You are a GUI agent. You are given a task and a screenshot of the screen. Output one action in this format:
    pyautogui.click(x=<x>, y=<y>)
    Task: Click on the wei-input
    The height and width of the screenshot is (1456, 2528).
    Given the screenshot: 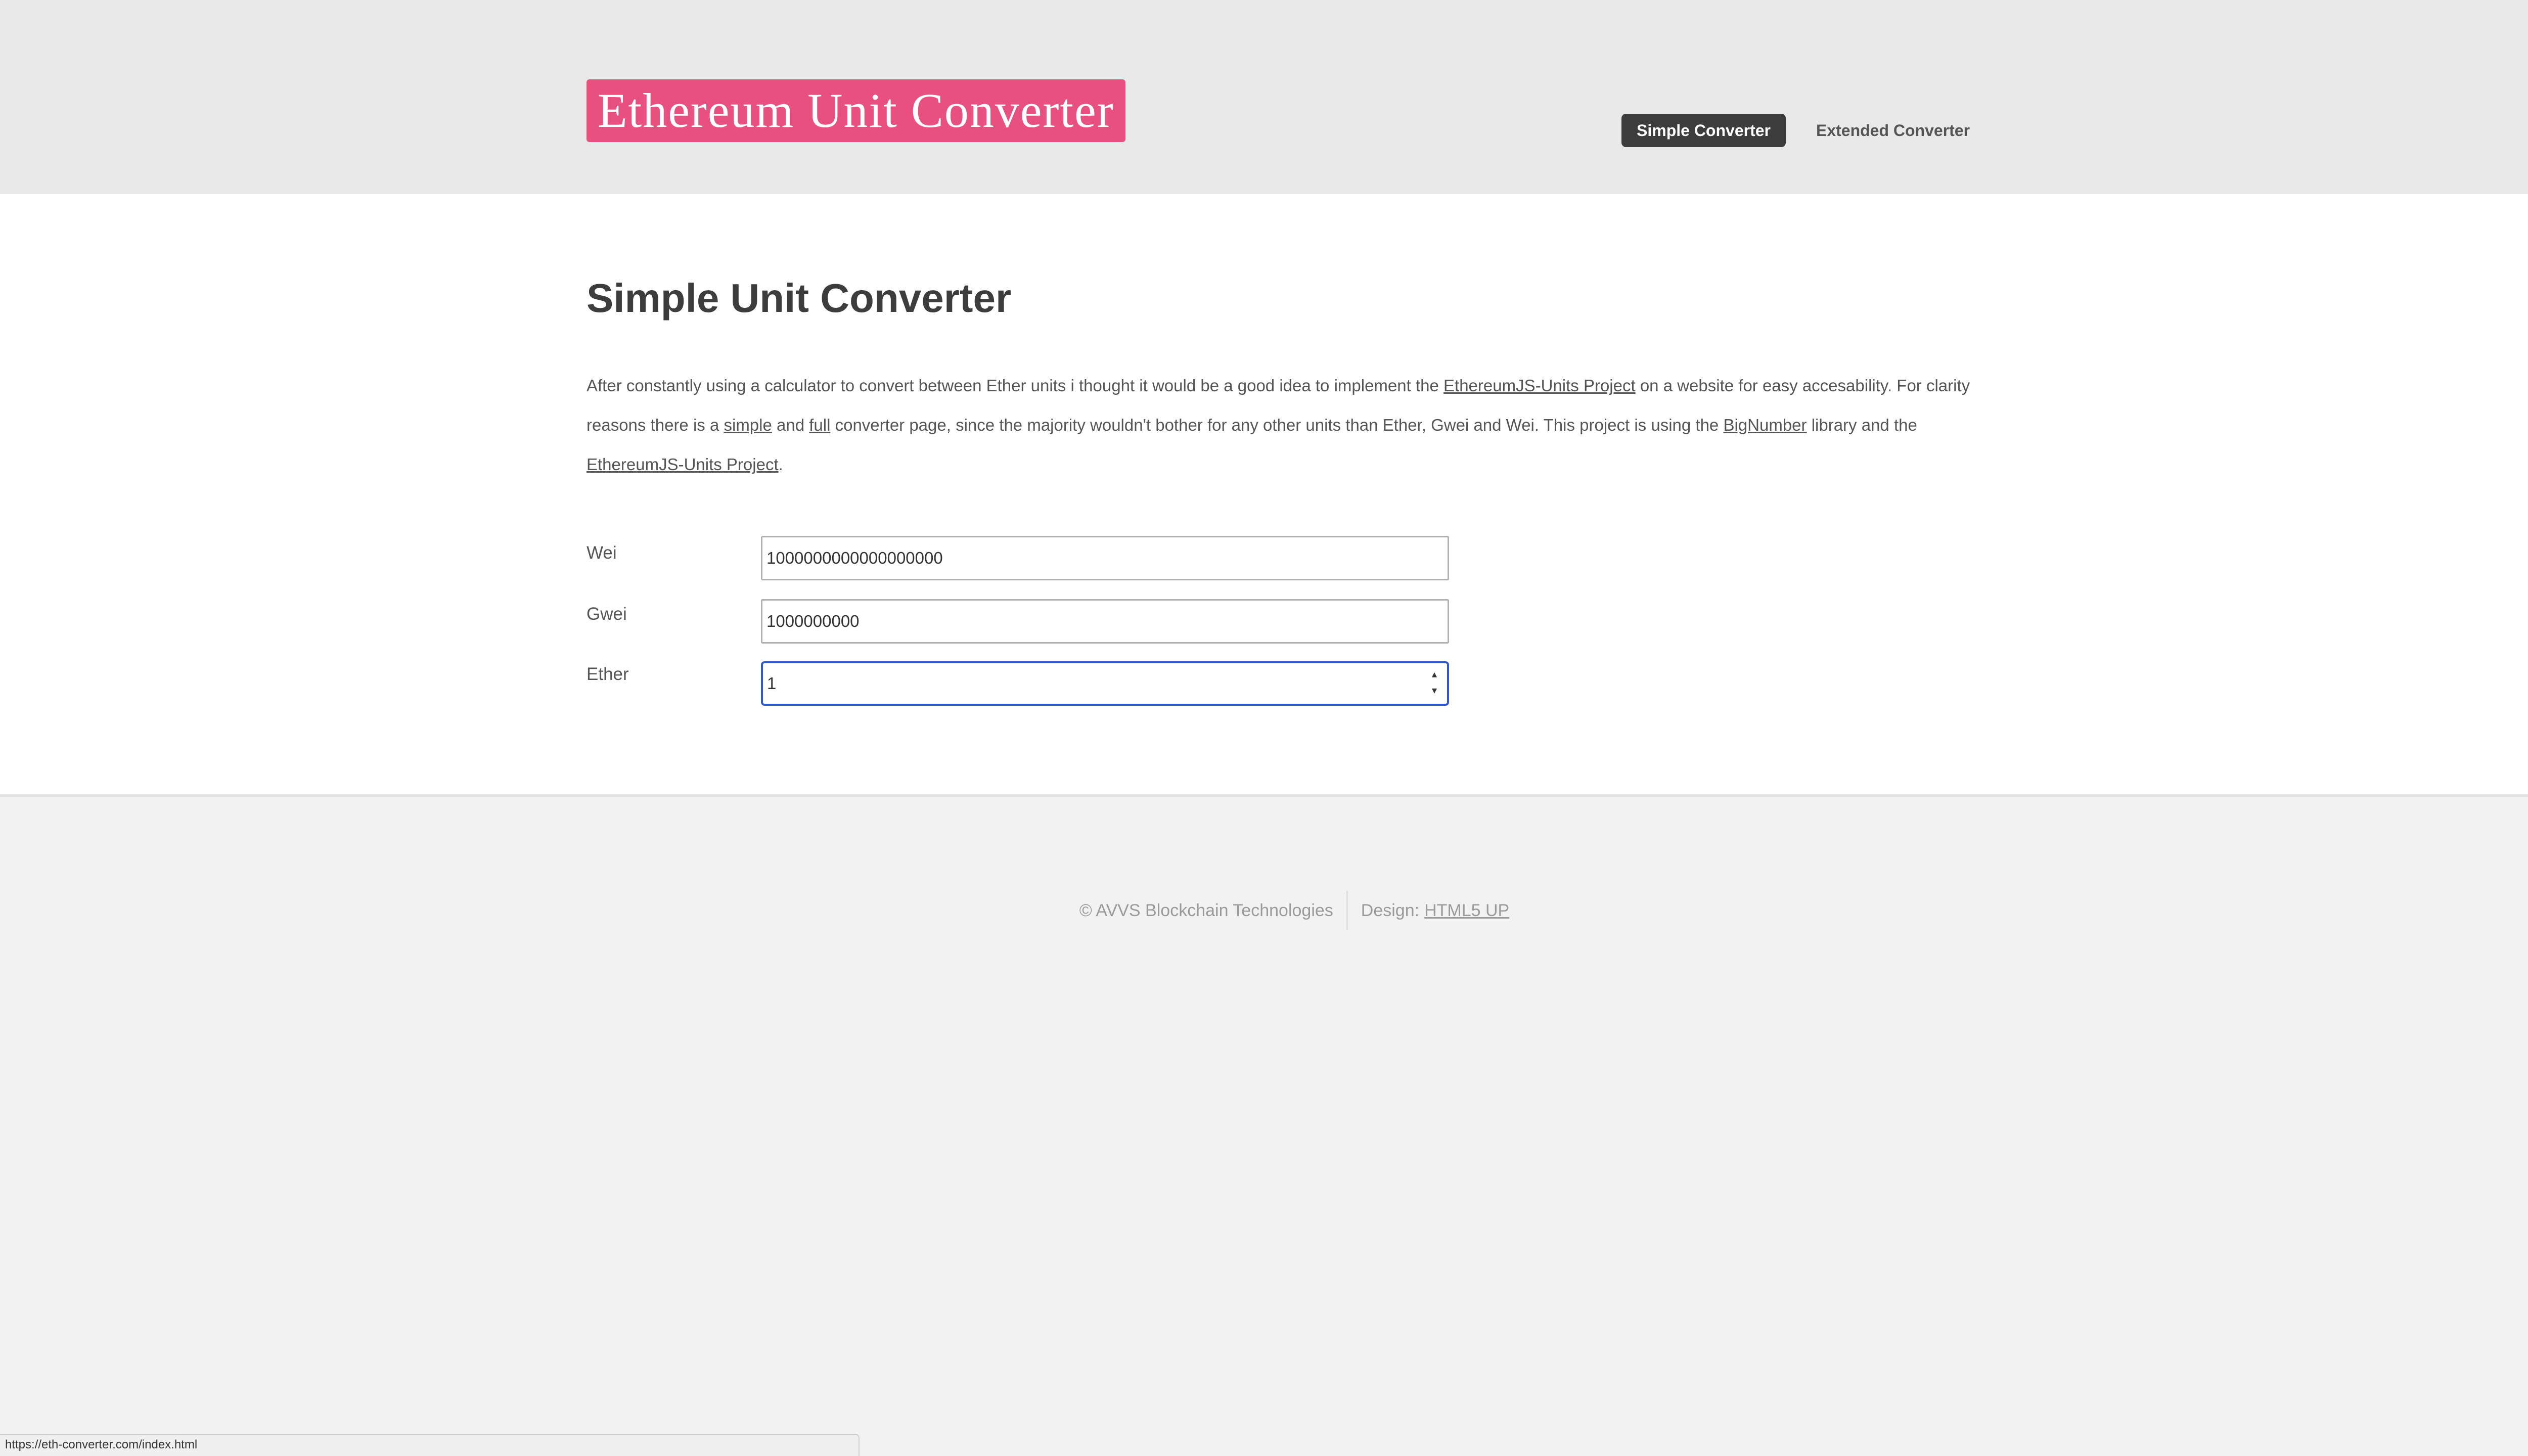 What is the action you would take?
    pyautogui.click(x=1105, y=558)
    